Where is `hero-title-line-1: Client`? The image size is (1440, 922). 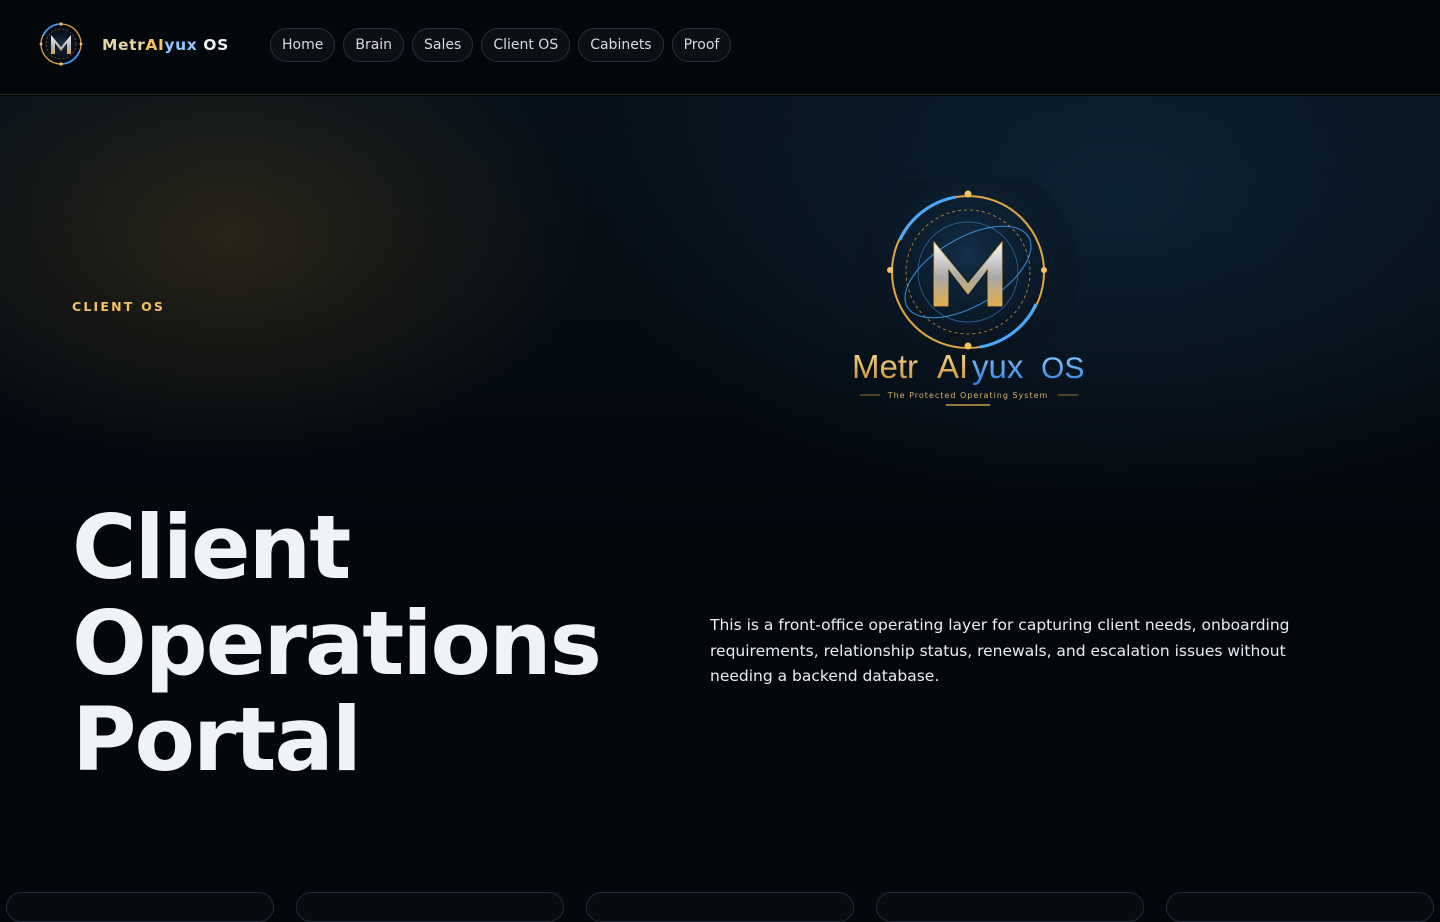
hero-title-line-1: Client is located at coordinates (211, 547).